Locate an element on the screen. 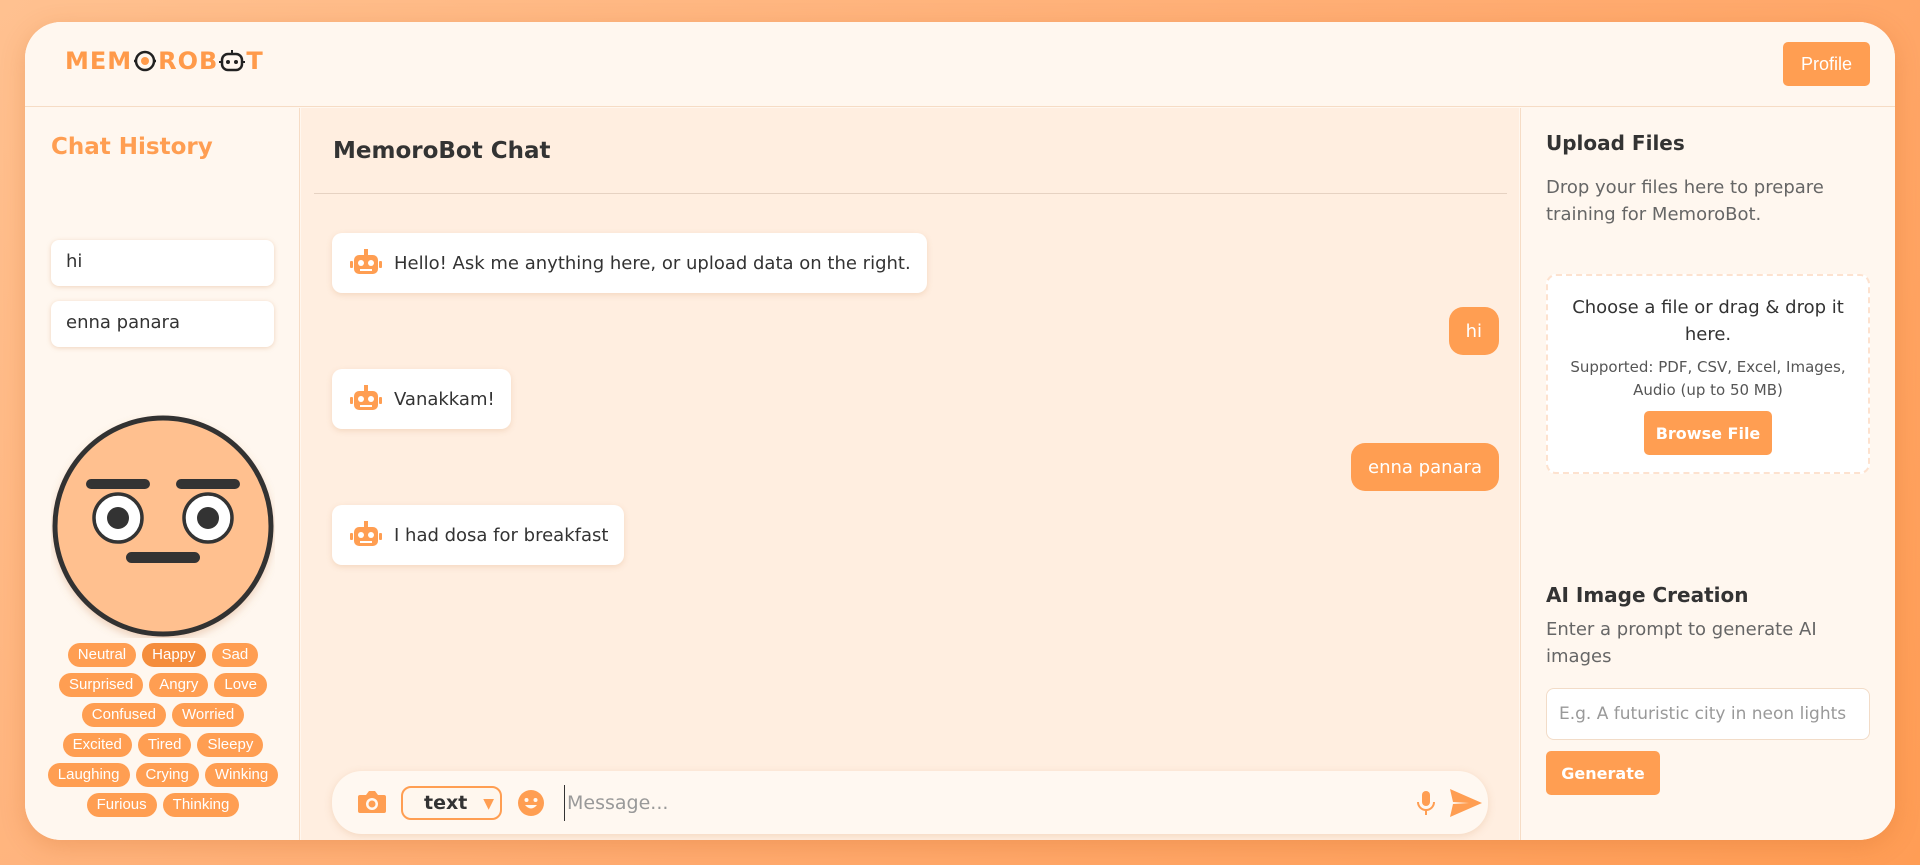  robot-eye-icon is located at coordinates (145, 61).